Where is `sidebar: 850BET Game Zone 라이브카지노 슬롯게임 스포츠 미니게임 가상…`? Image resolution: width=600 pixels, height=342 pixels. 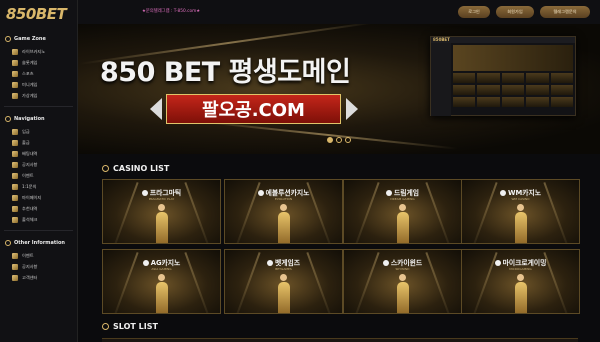 sidebar: 850BET Game Zone 라이브카지노 슬롯게임 스포츠 미니게임 가상… is located at coordinates (39, 171).